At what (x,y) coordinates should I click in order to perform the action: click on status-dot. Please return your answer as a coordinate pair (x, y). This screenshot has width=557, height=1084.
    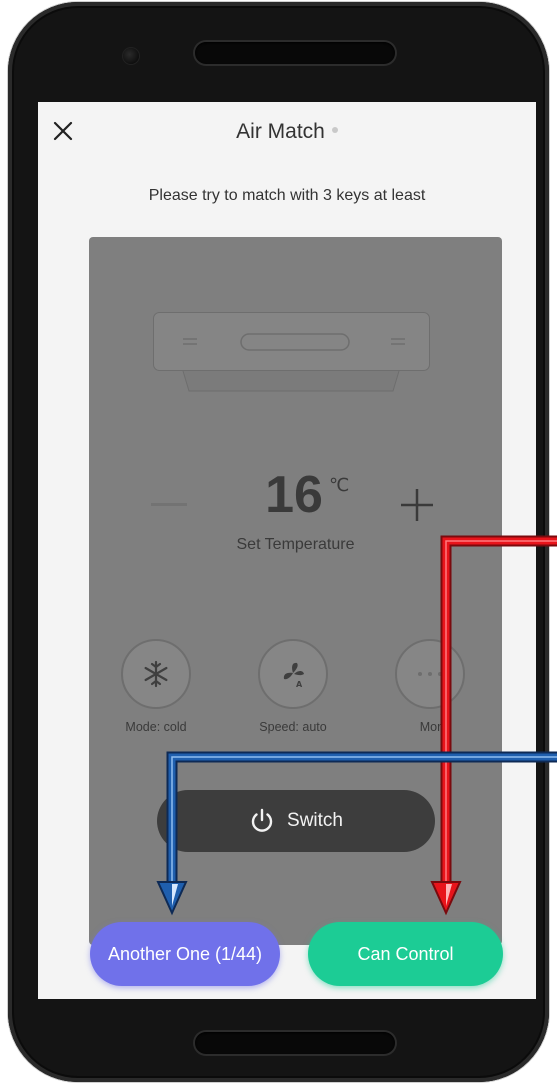
    Looking at the image, I should click on (334, 130).